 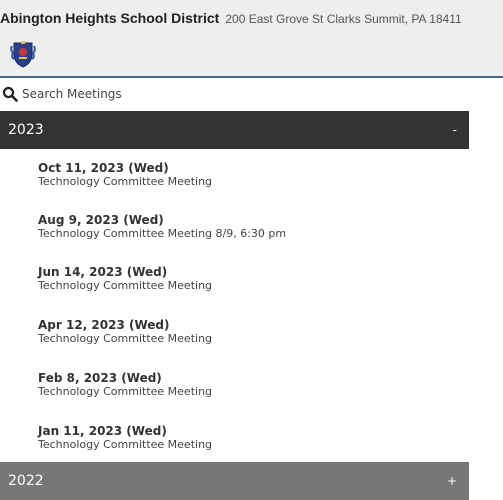 I want to click on meeting-date: Feb 8, 2023 (Wed), so click(x=100, y=378).